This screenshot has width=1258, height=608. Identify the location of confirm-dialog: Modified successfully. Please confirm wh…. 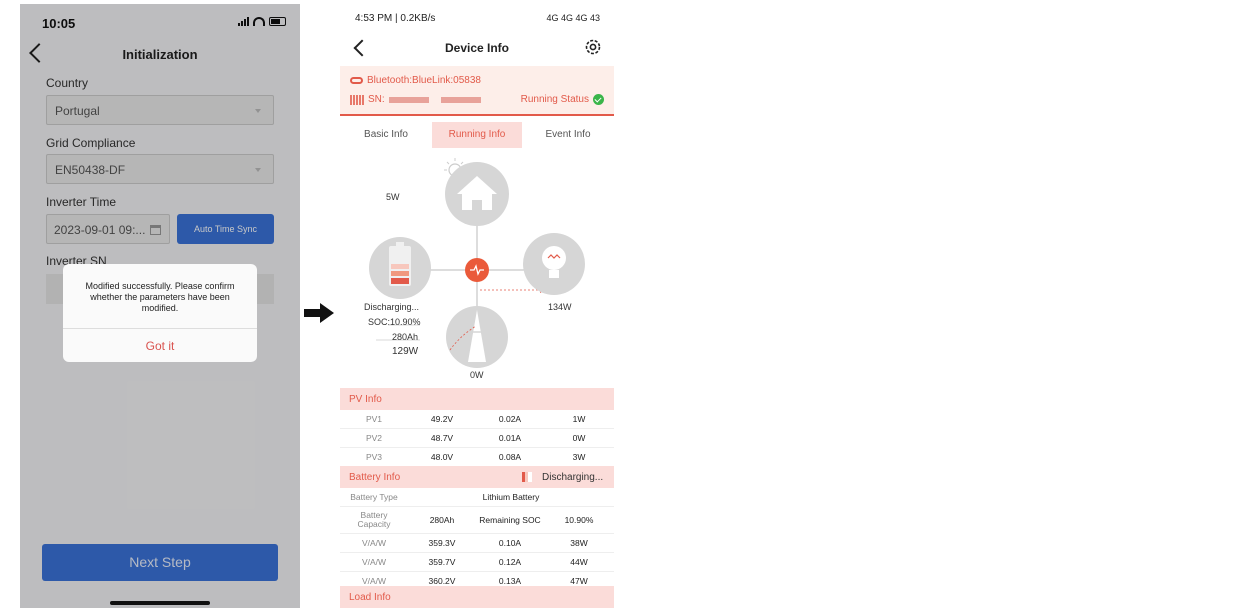
(160, 313).